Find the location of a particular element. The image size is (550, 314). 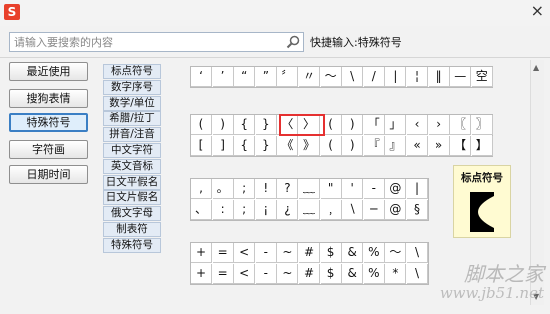

symbol-cell: ~ is located at coordinates (288, 274).